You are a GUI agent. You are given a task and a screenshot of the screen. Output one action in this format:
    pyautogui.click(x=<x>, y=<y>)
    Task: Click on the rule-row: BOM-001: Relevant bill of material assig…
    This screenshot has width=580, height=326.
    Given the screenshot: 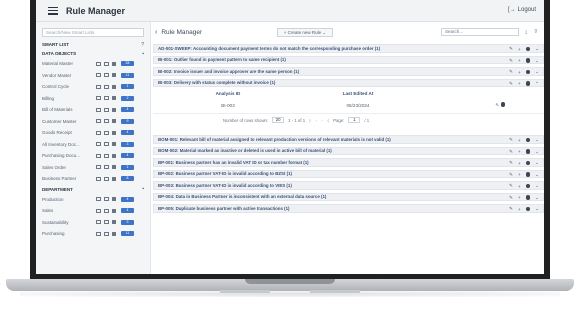 What is the action you would take?
    pyautogui.click(x=348, y=139)
    